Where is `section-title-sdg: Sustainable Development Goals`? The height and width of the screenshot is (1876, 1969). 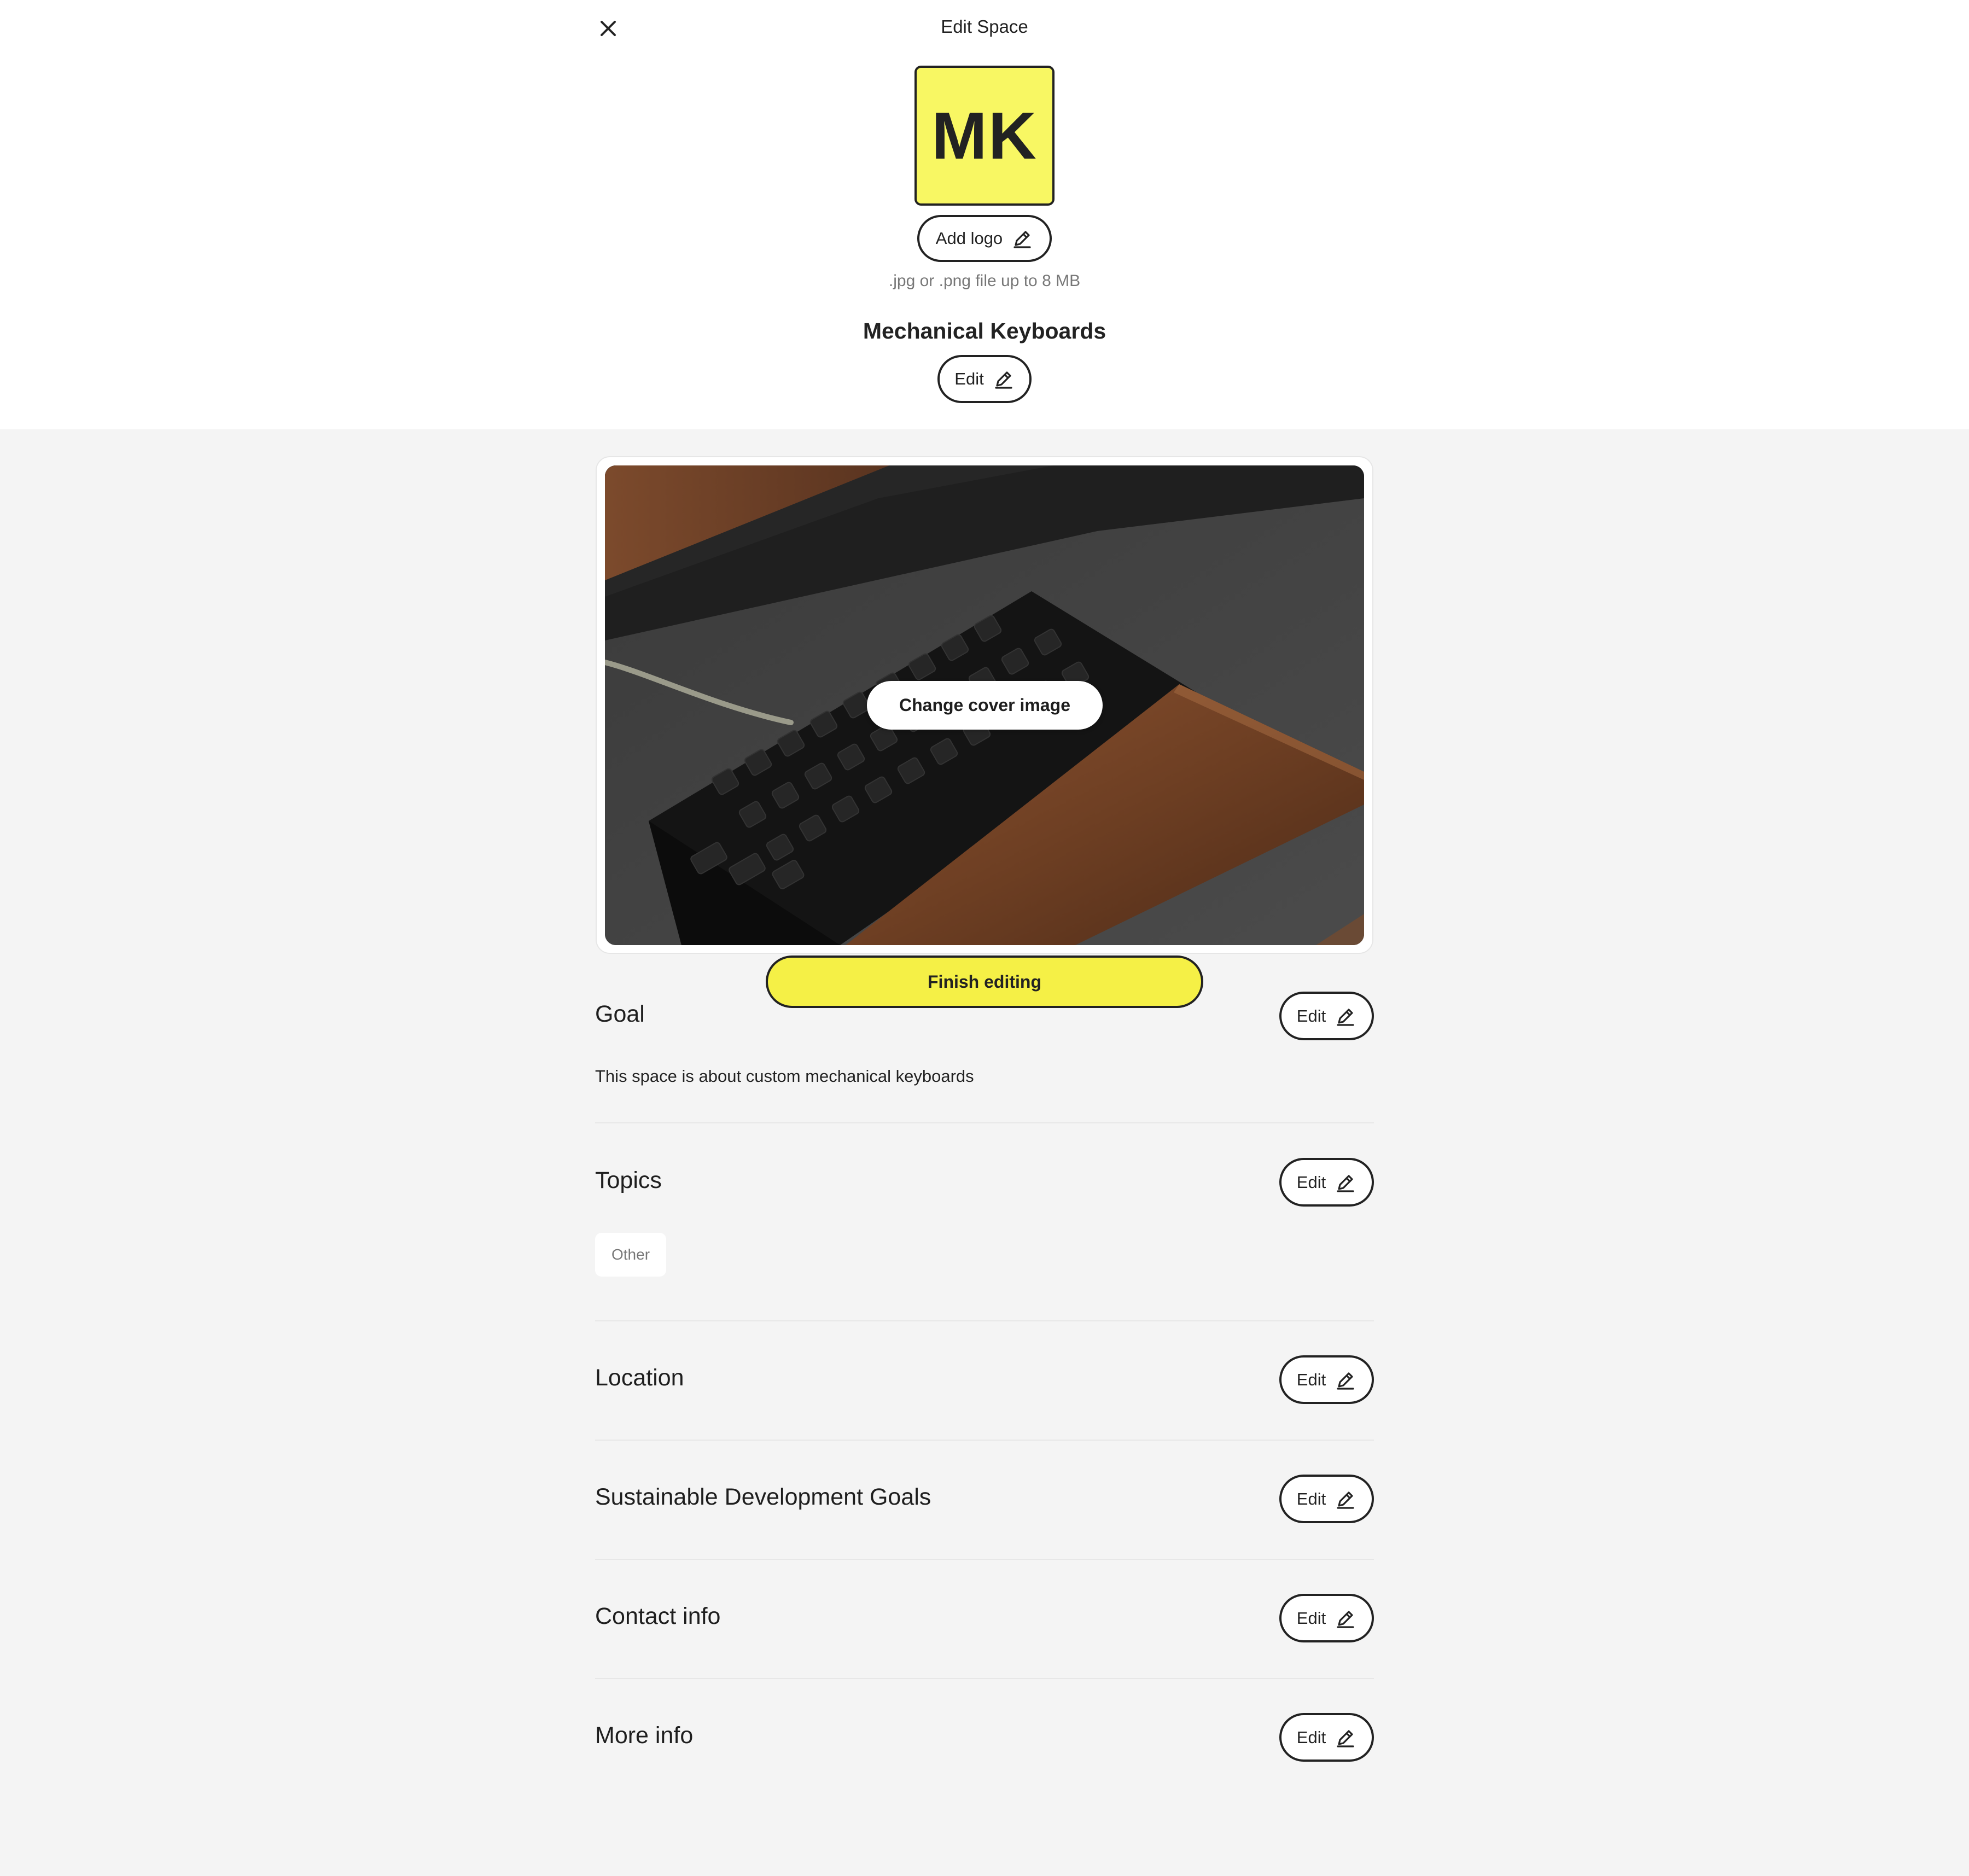
section-title-sdg: Sustainable Development Goals is located at coordinates (763, 1497).